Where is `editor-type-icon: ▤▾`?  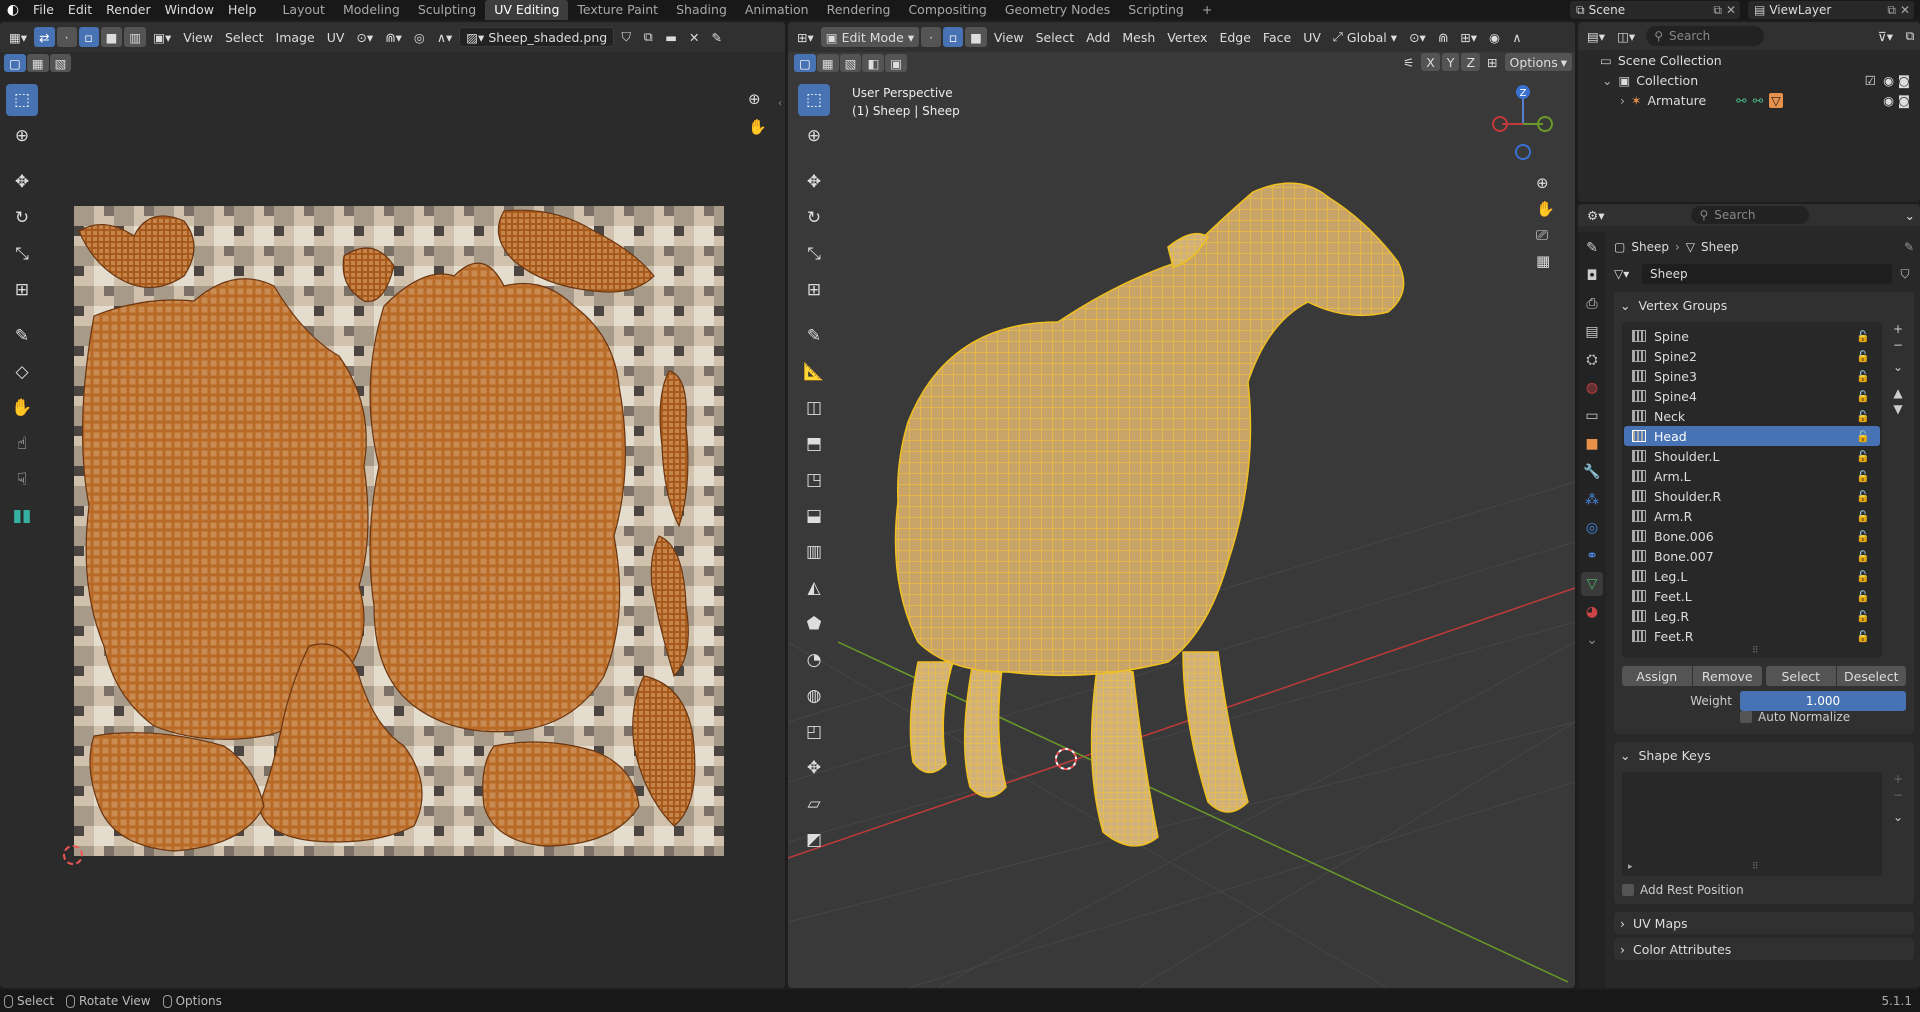
editor-type-icon: ▤▾ is located at coordinates (1596, 36).